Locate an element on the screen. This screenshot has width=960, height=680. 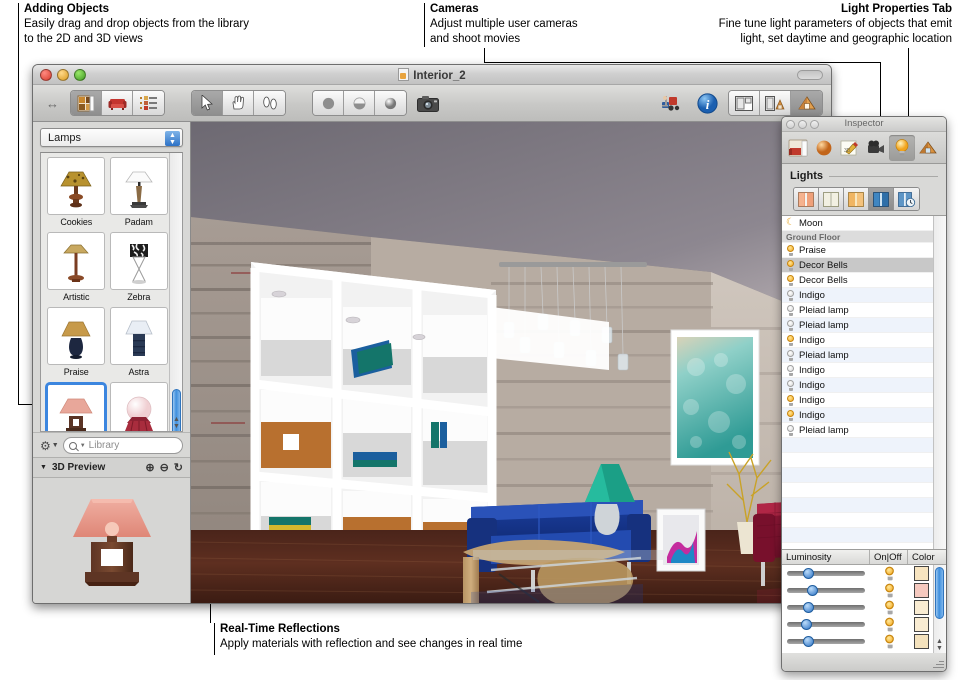
preset-time is located at coordinates (906, 199).